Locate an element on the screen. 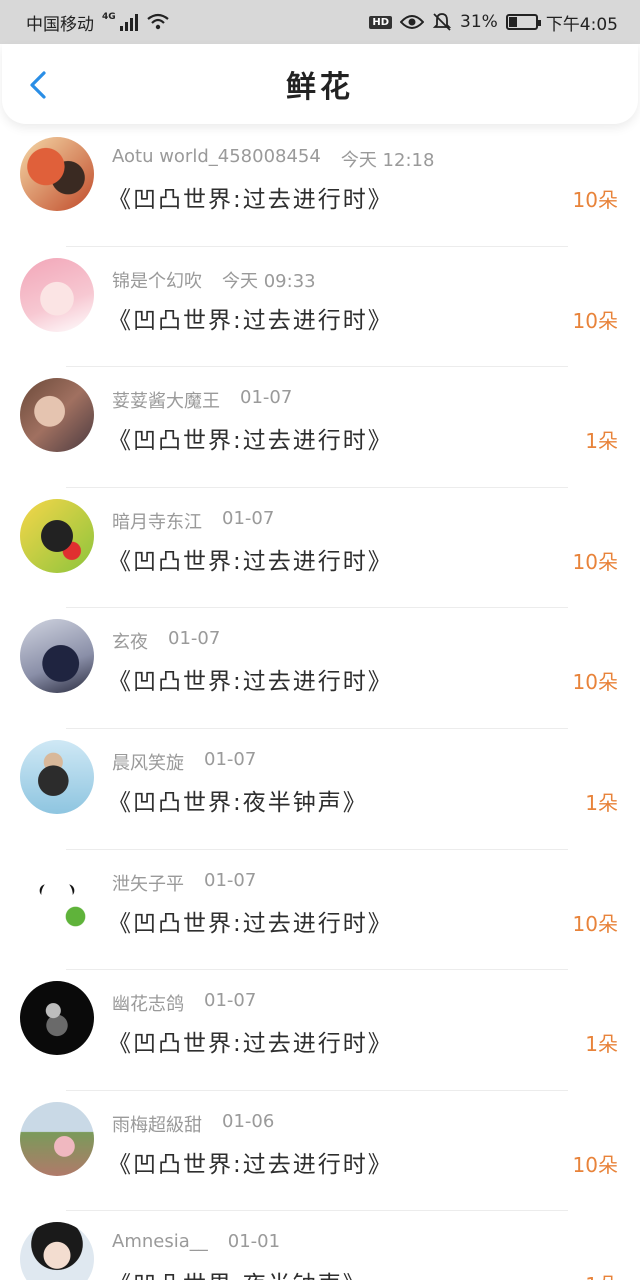 The image size is (640, 1280). list-item: 玄夜 01-07 《凹凸世界:过去进行时》 10朵 is located at coordinates (320, 668).